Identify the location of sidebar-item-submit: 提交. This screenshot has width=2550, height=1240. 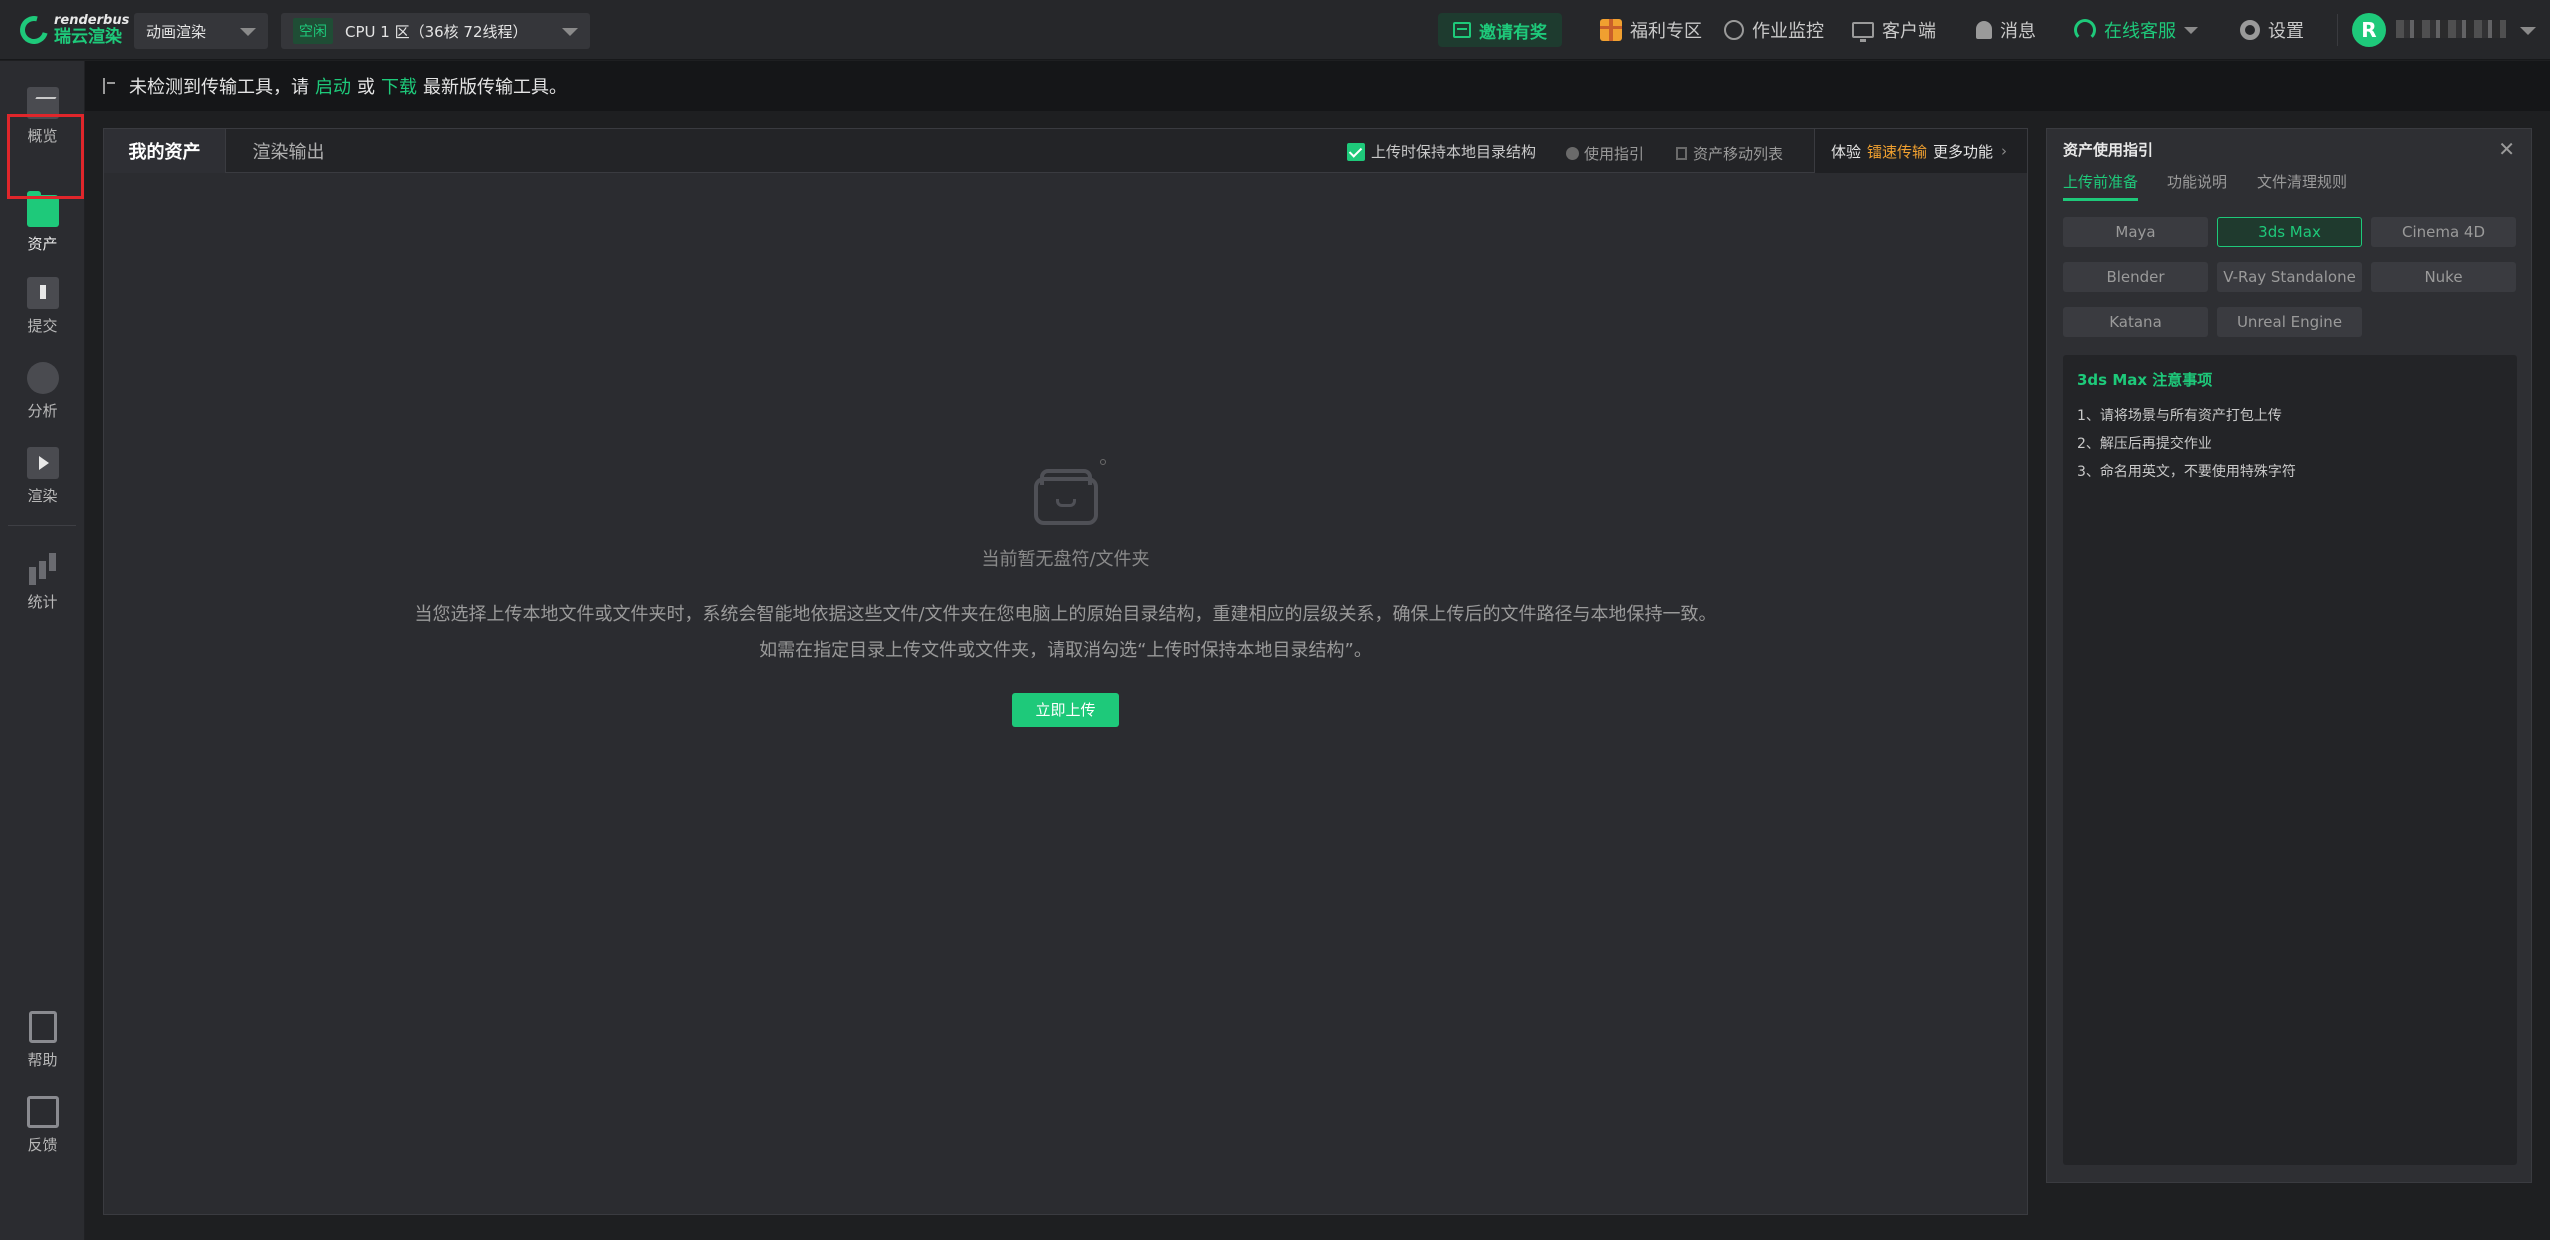
(42, 306).